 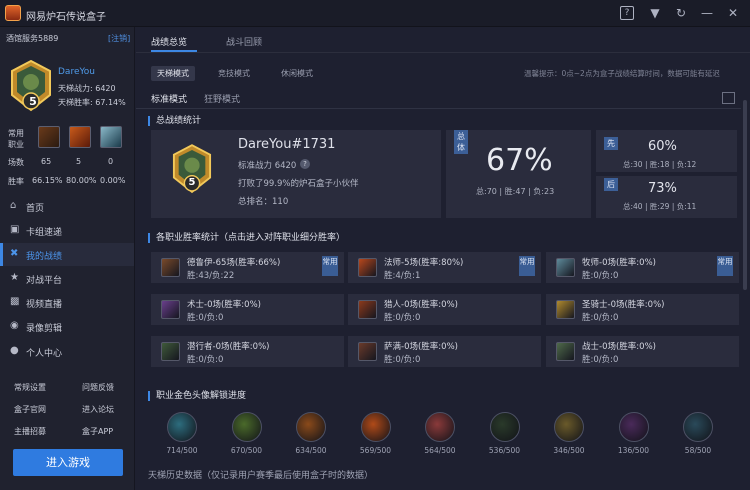 I want to click on active-tab-indicator, so click(x=174, y=51).